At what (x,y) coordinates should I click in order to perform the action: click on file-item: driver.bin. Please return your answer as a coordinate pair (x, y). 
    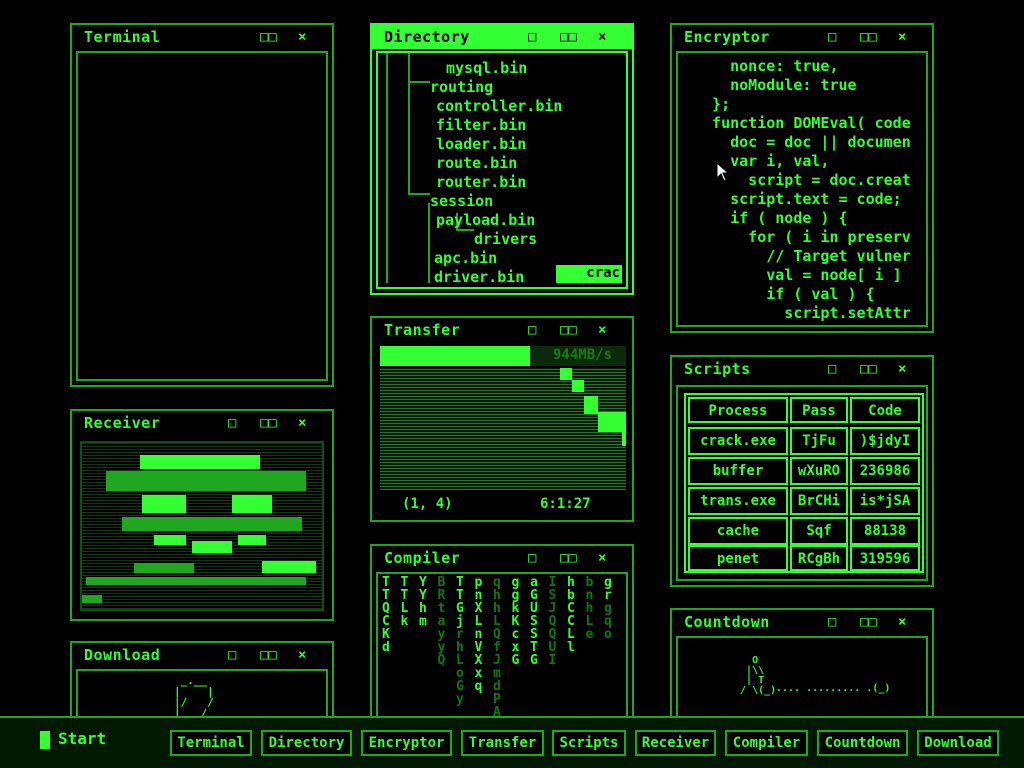
    Looking at the image, I should click on (479, 277).